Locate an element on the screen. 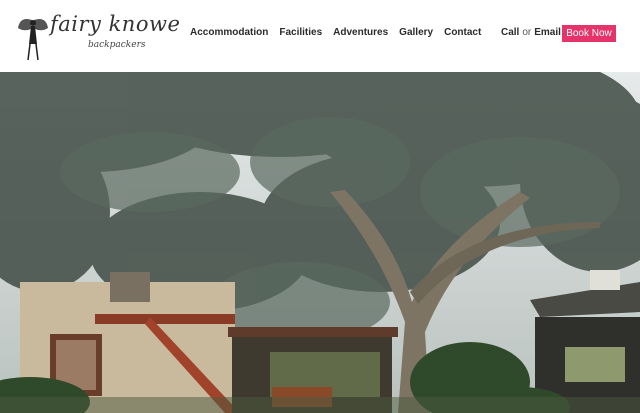 This screenshot has width=640, height=413. nav-adventures: Adventures is located at coordinates (360, 32).